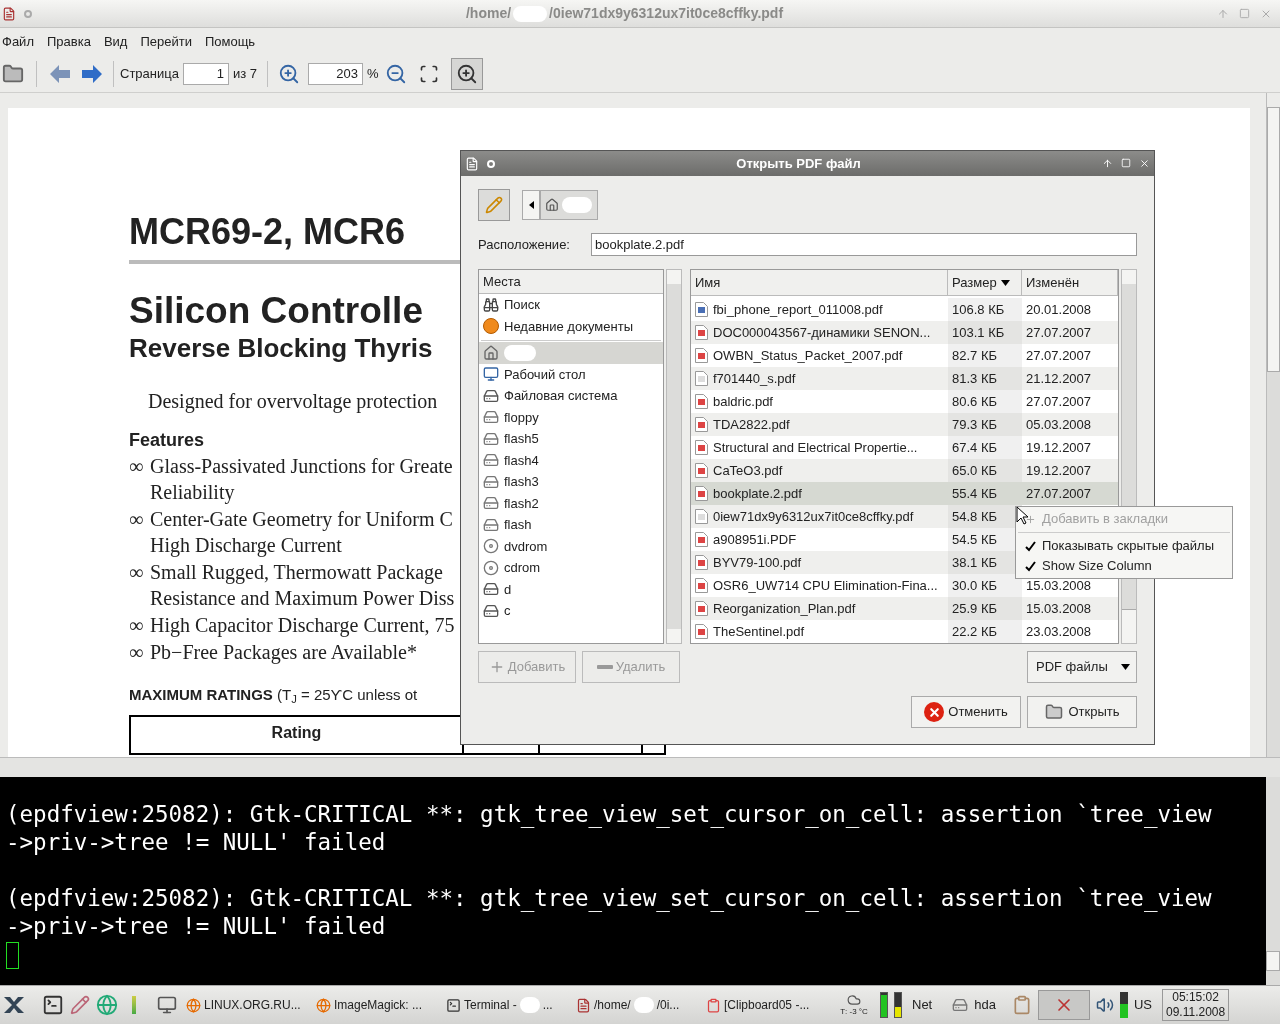 The image size is (1280, 1024). Describe the element at coordinates (571, 396) in the screenshot. I see `place-item: Файловая система` at that location.